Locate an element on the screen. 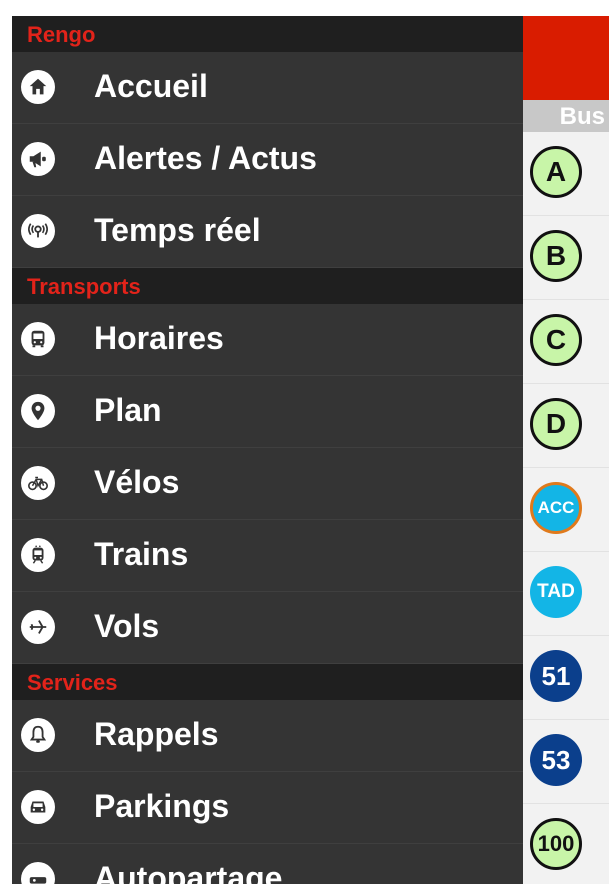  menu-item-label: Plan is located at coordinates (128, 410).